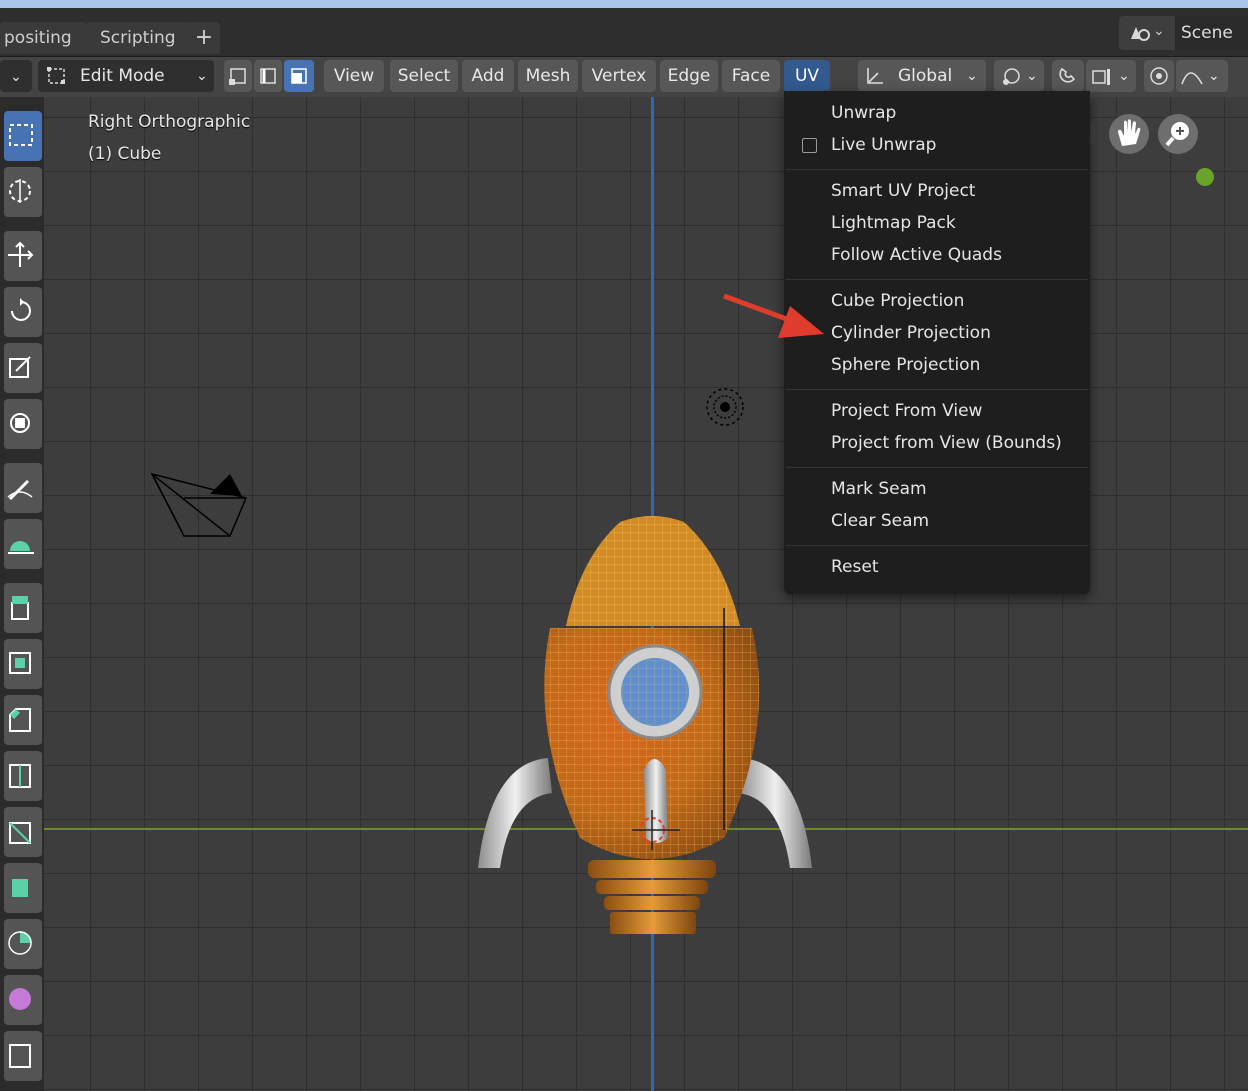 The image size is (1248, 1091). What do you see at coordinates (809, 145) in the screenshot?
I see `live-unwrap-checkbox` at bounding box center [809, 145].